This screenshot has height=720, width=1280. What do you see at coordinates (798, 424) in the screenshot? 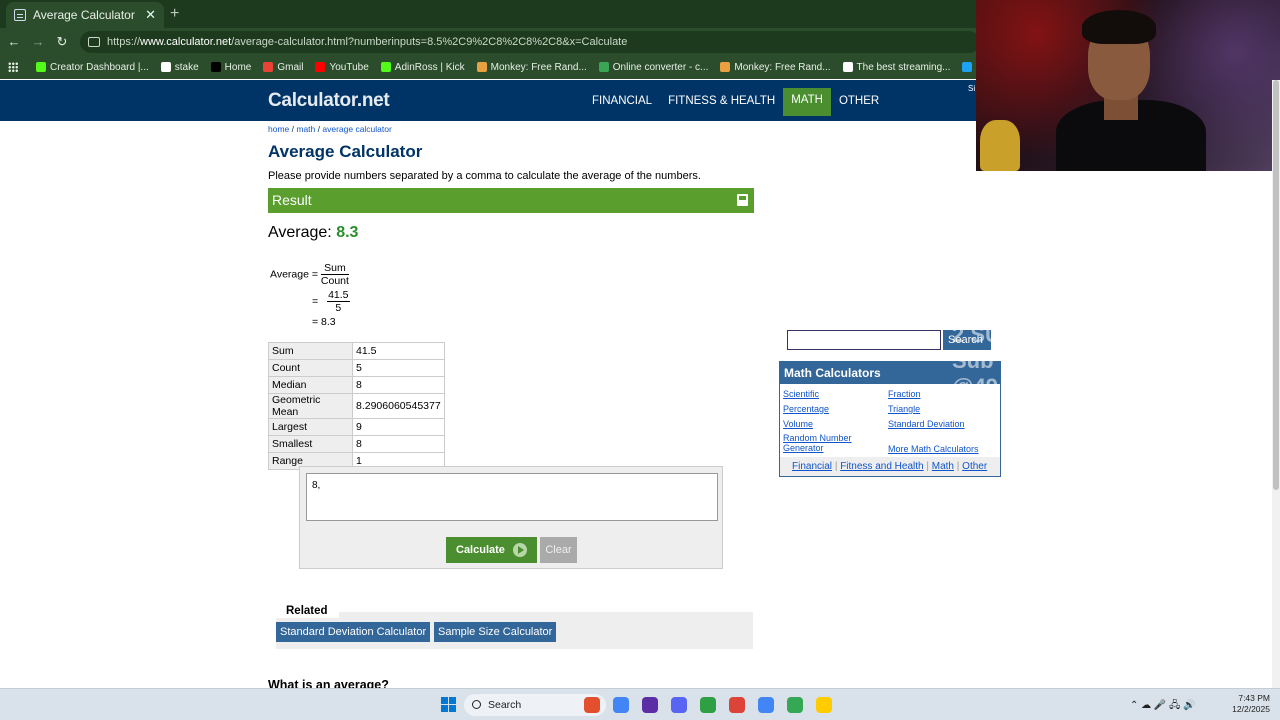
I see `link-volume: Volume` at bounding box center [798, 424].